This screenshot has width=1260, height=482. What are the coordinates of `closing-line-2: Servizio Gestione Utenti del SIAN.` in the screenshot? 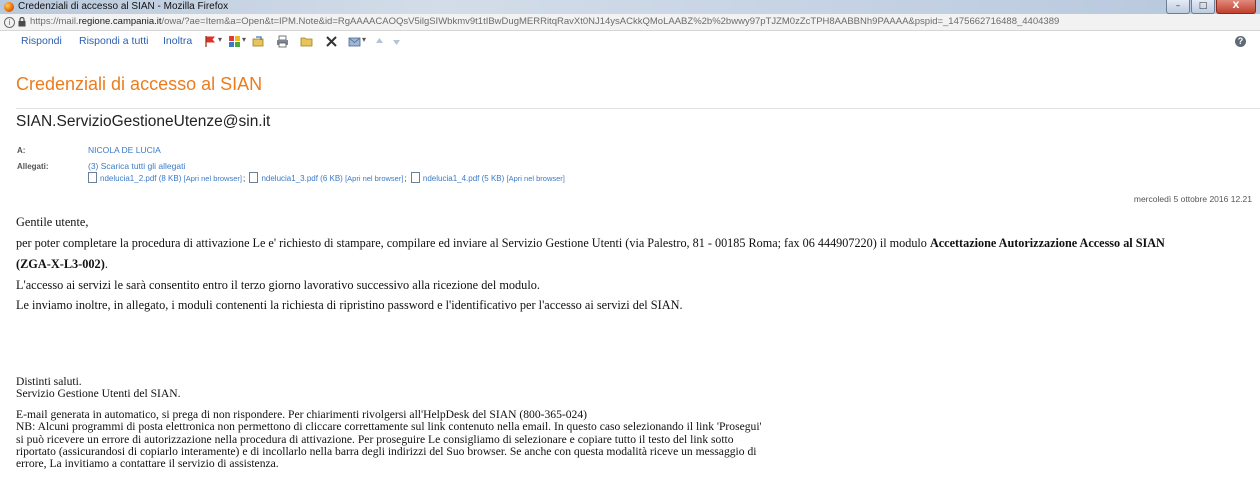 It's located at (98, 393).